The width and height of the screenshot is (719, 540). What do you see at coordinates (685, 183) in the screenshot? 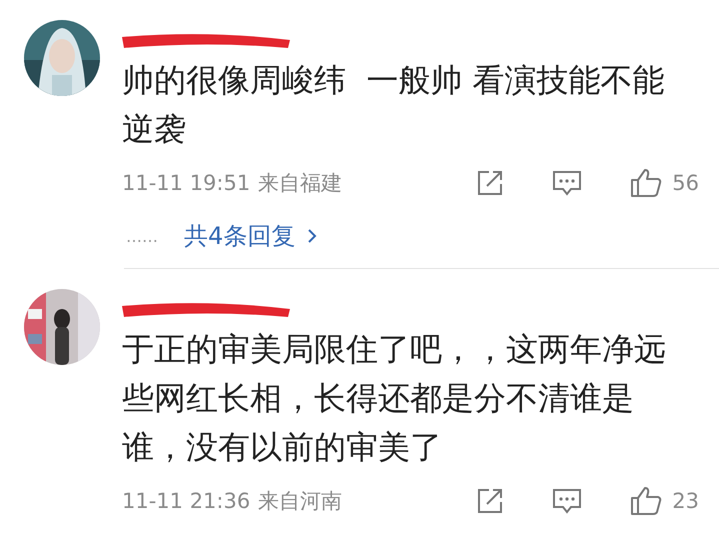
I see `like-count: 56` at bounding box center [685, 183].